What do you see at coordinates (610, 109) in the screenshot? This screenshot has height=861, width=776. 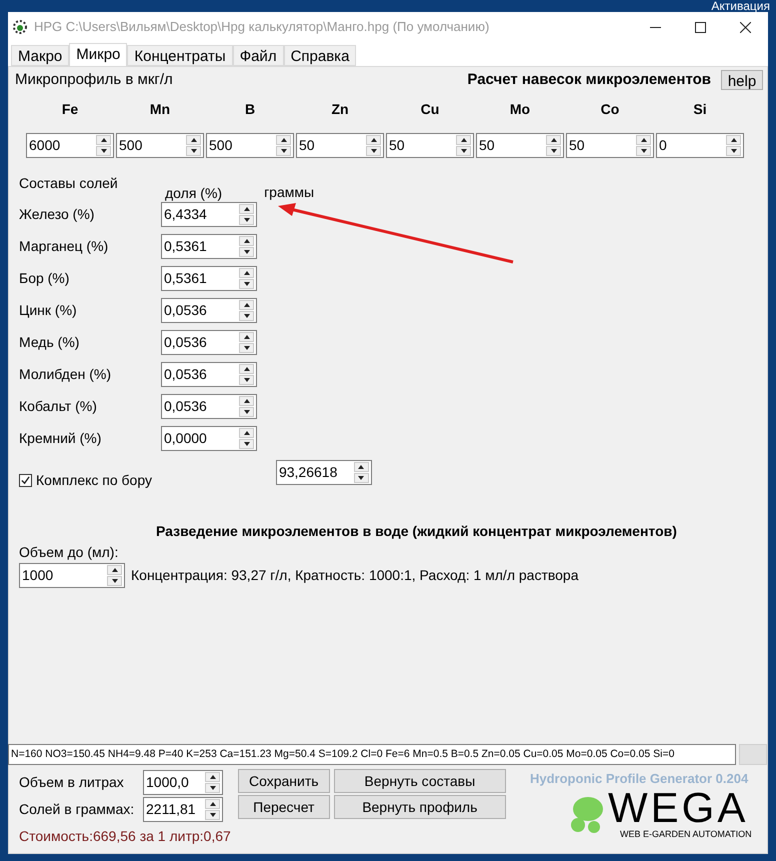 I see `element-label: Co` at bounding box center [610, 109].